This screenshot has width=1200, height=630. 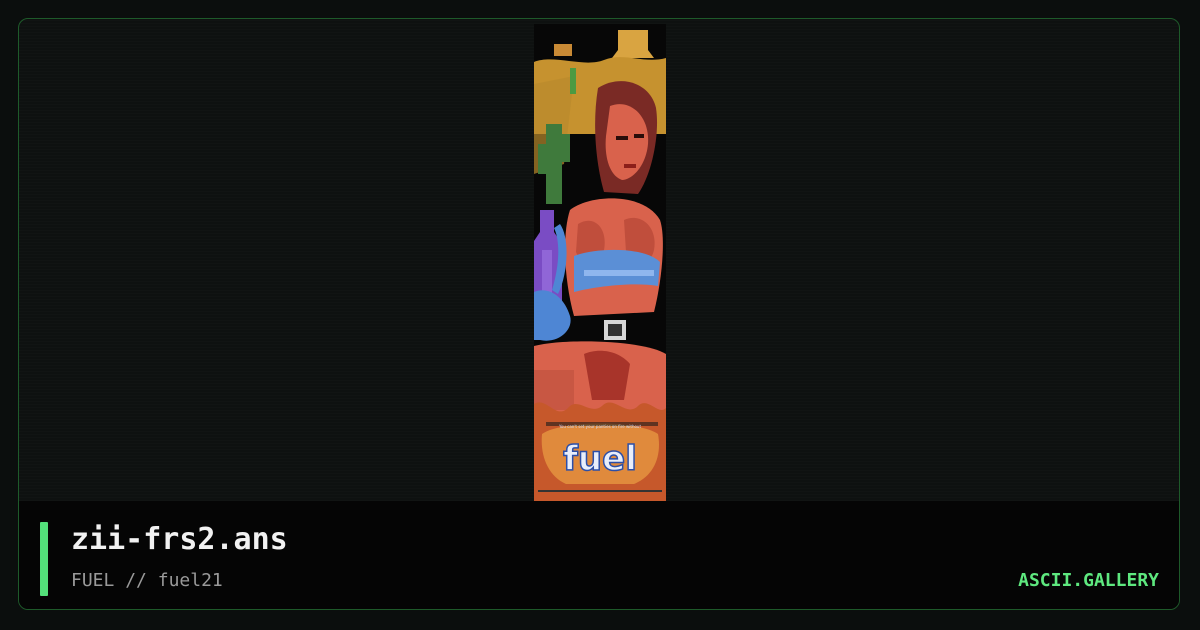 I want to click on site-brand-link: ASCII.GALLERY, so click(x=1088, y=580).